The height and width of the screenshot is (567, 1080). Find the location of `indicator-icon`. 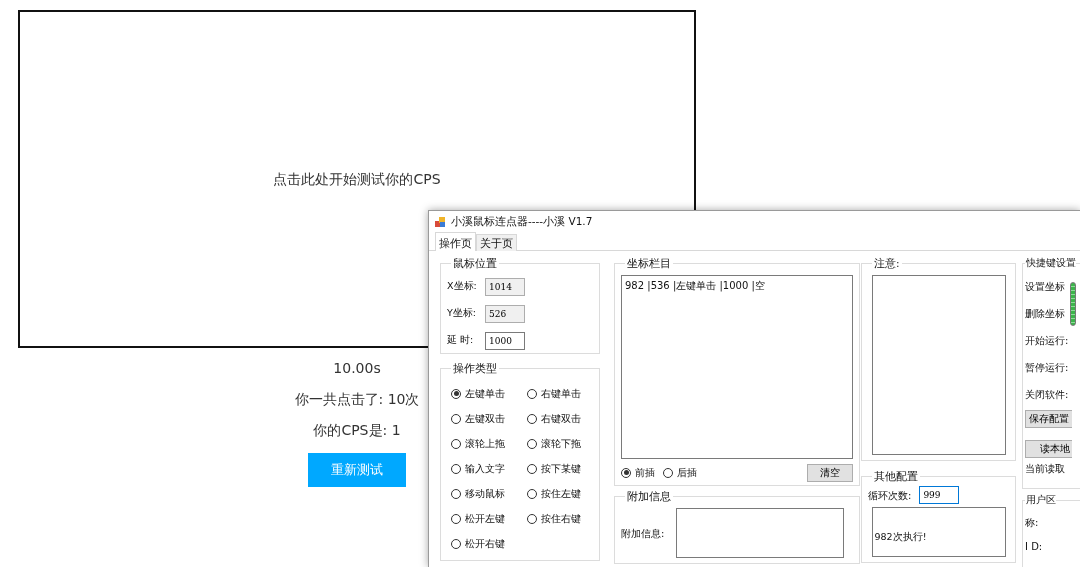

indicator-icon is located at coordinates (1073, 304).